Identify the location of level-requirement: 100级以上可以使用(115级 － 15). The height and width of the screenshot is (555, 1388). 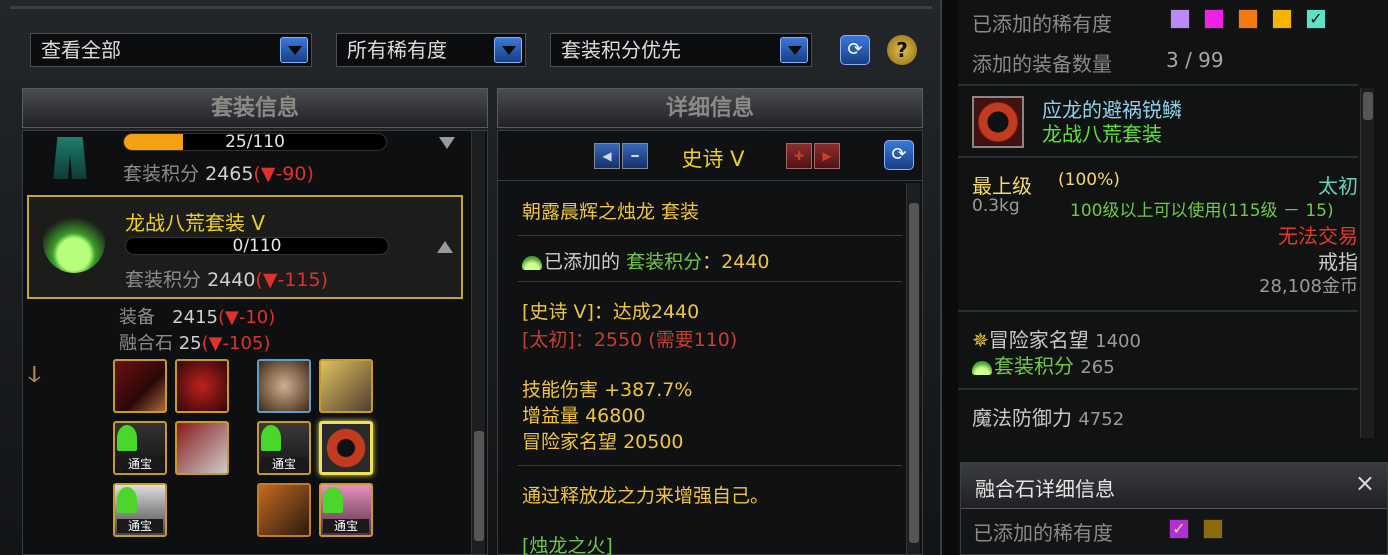
(1202, 211).